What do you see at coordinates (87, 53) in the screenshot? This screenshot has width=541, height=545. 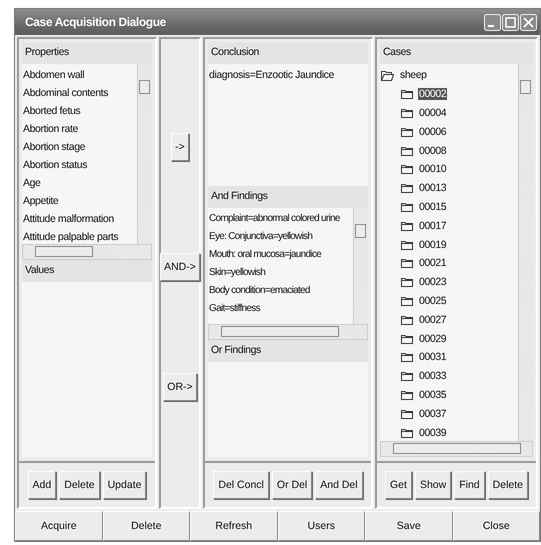 I see `panel-heading: Properties` at bounding box center [87, 53].